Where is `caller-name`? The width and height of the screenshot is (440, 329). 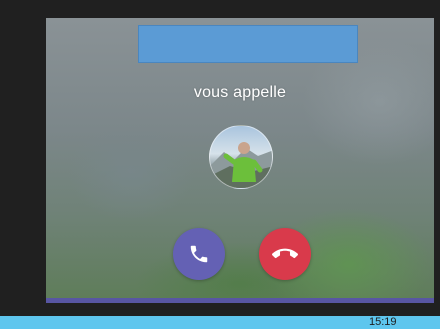 caller-name is located at coordinates (248, 44).